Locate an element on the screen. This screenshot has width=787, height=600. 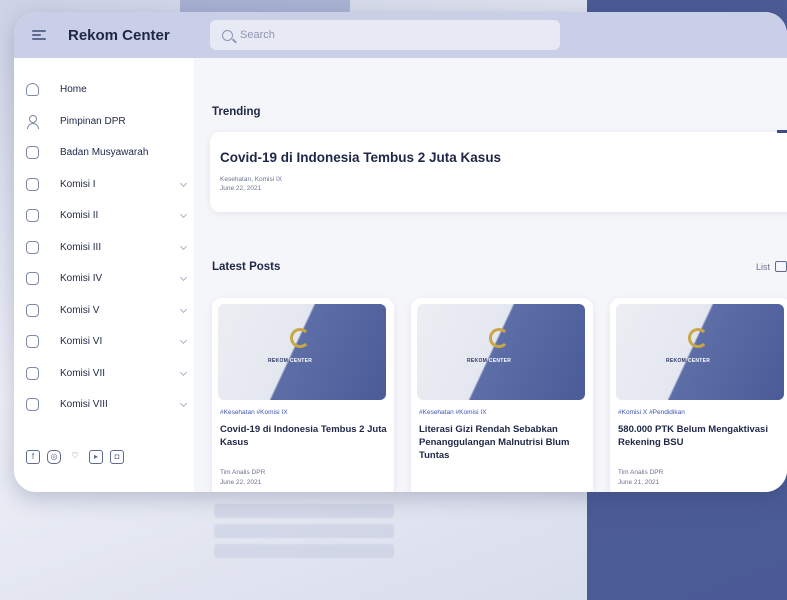
sidebar-header: Rekom Center is located at coordinates (104, 35).